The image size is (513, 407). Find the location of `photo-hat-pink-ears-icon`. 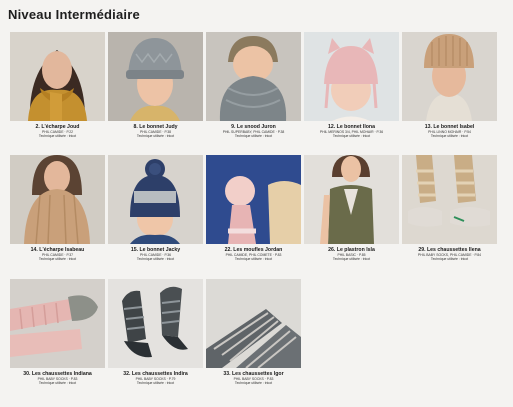

photo-hat-pink-ears-icon is located at coordinates (351, 76).